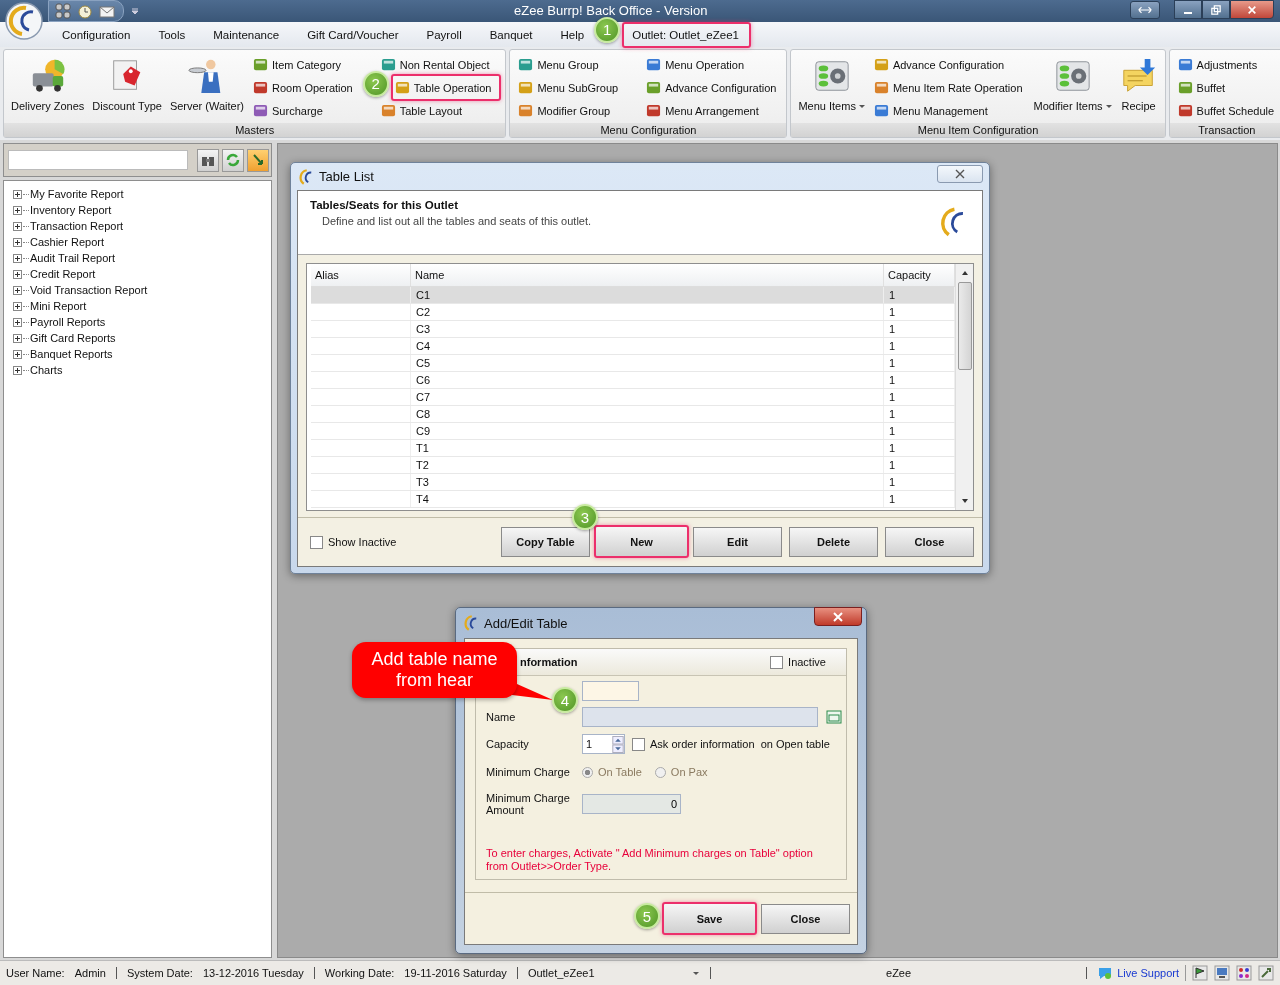  I want to click on tree-item: My Favorite Report, so click(77, 194).